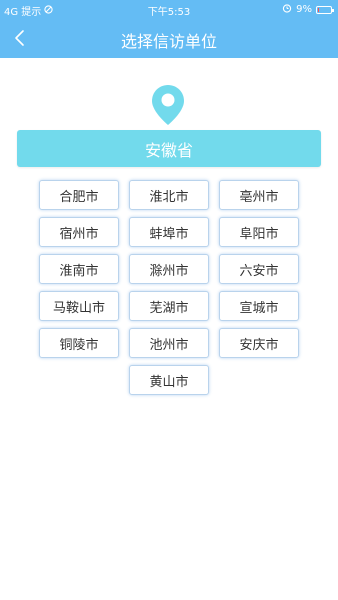 The image size is (338, 600). I want to click on province-label: 安徽省, so click(168, 150).